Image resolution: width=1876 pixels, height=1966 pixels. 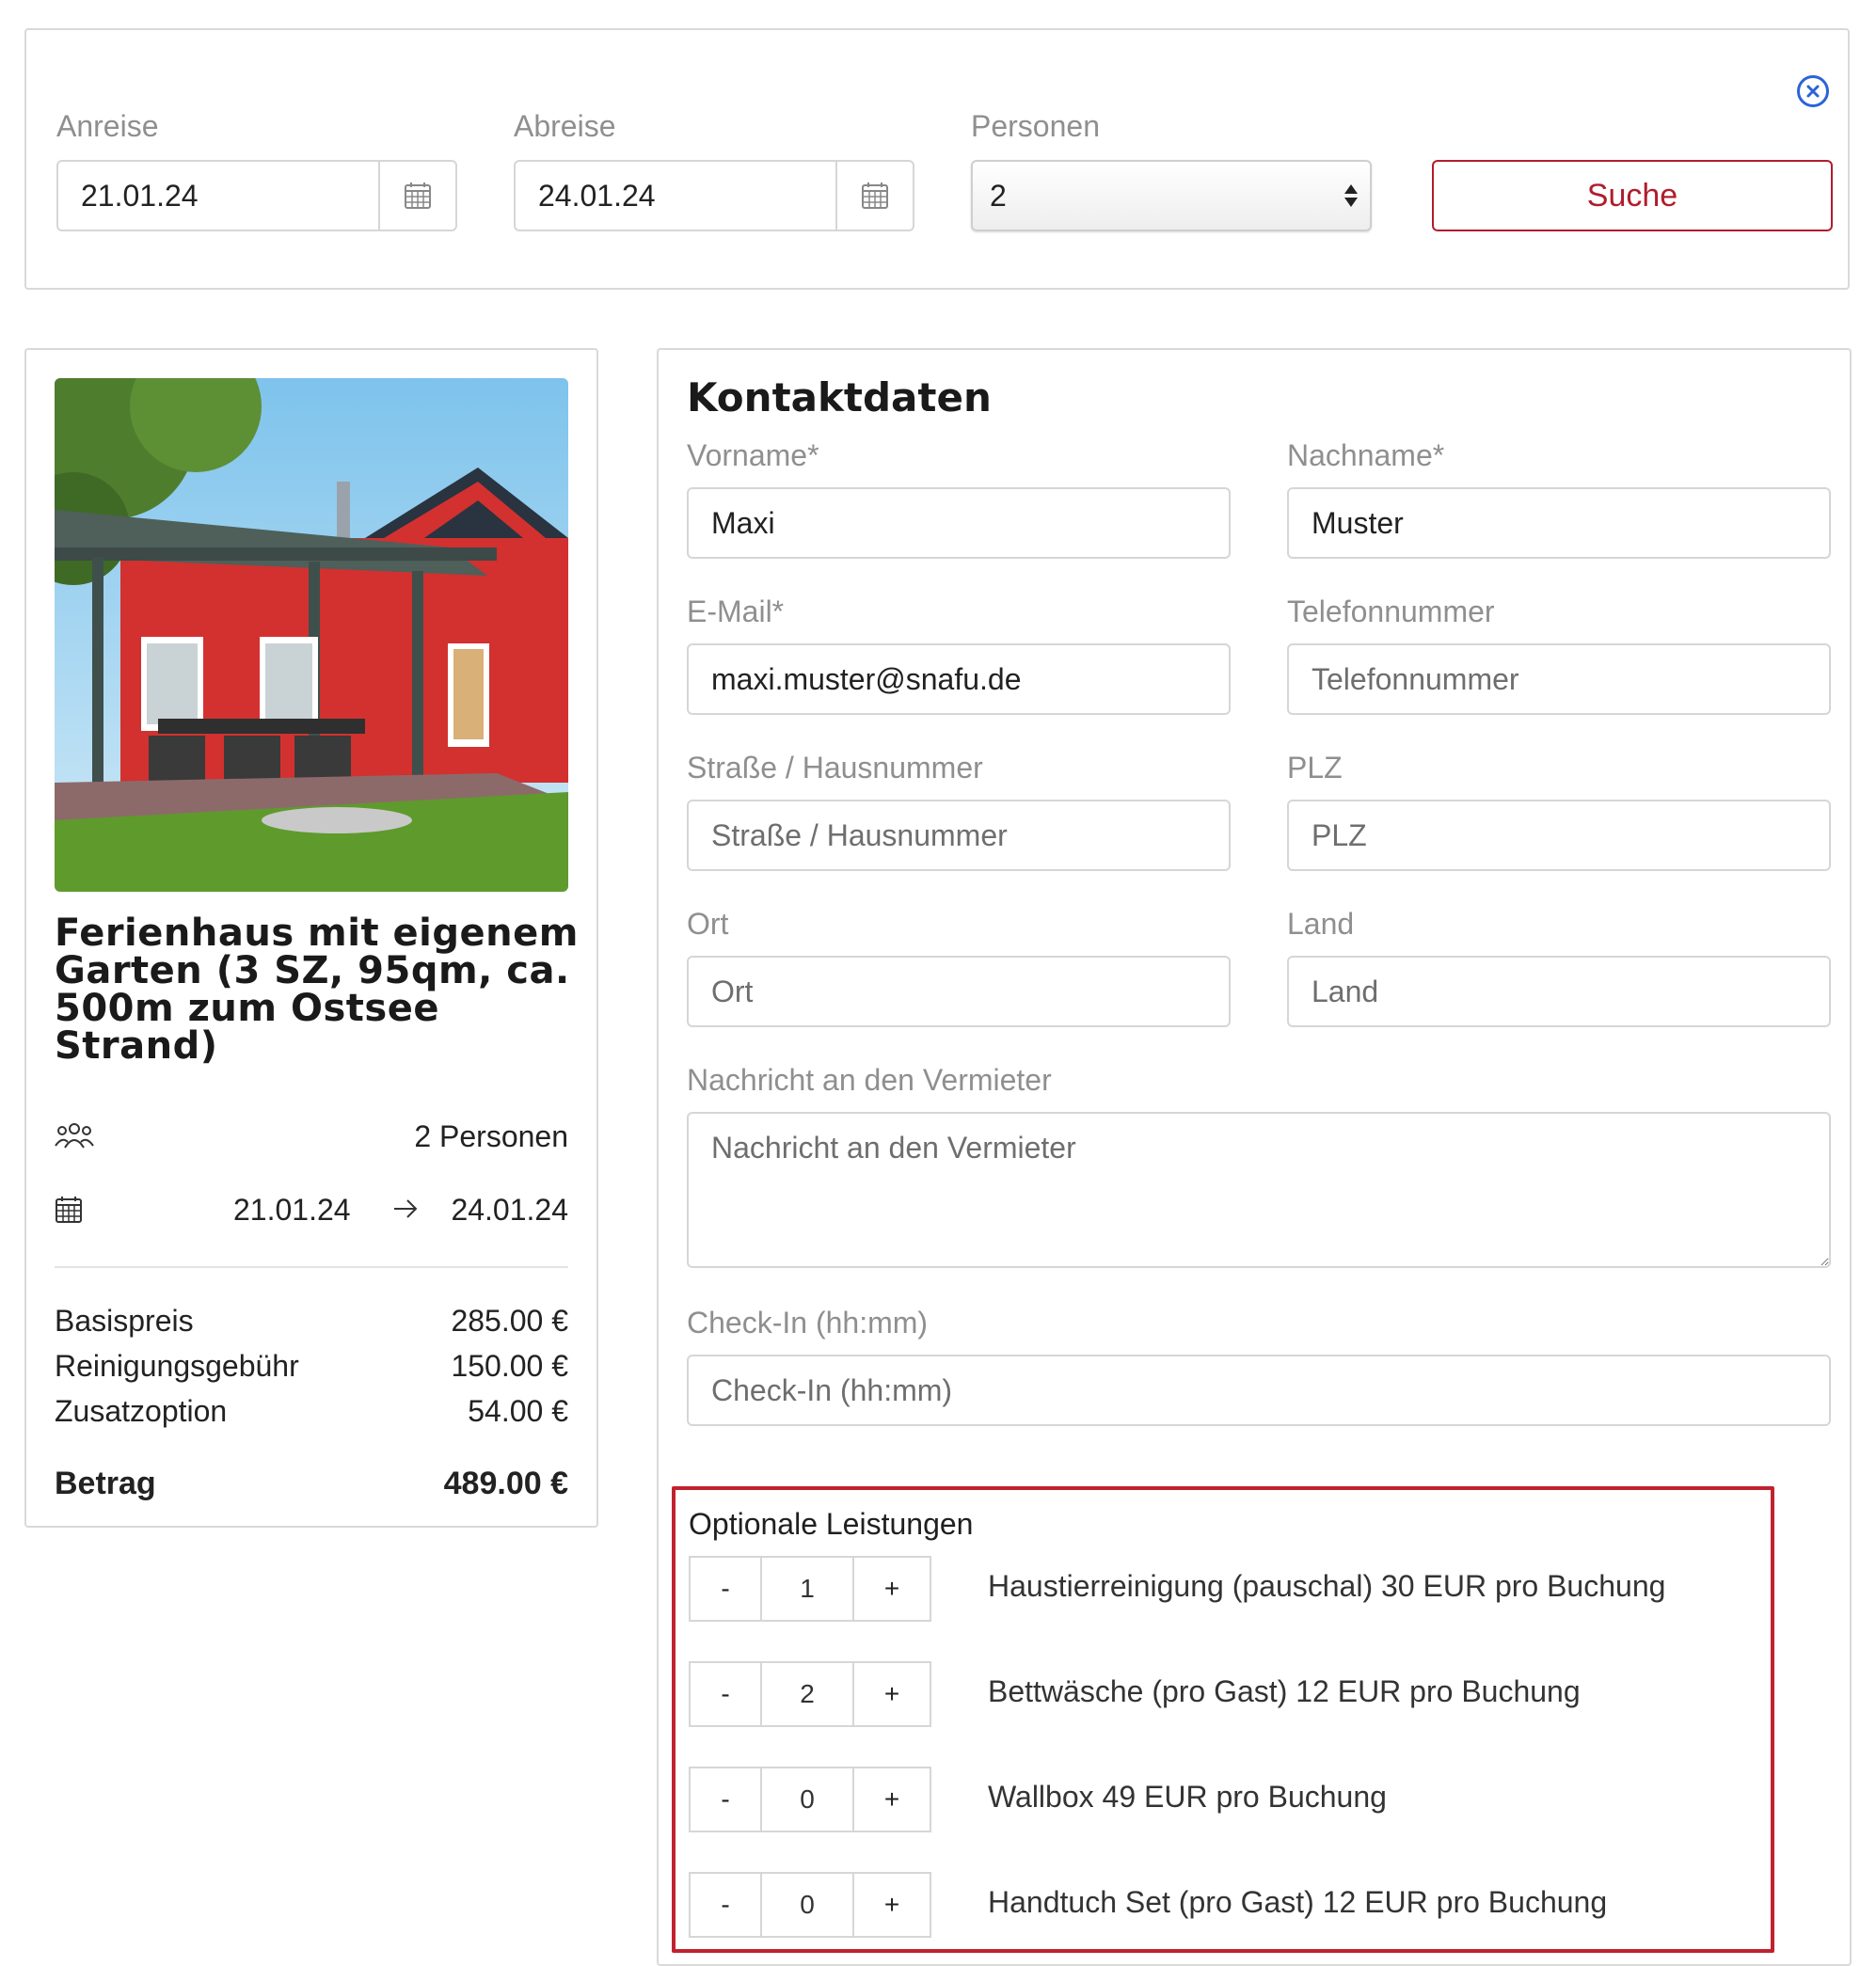 I want to click on option-label: Wallbox 49 EUR pro Buchung, so click(x=1187, y=1797).